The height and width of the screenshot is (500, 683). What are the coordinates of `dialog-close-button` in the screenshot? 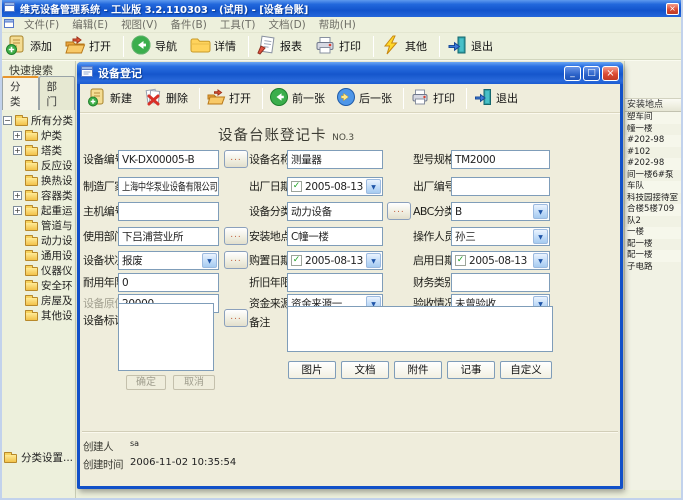 It's located at (610, 73).